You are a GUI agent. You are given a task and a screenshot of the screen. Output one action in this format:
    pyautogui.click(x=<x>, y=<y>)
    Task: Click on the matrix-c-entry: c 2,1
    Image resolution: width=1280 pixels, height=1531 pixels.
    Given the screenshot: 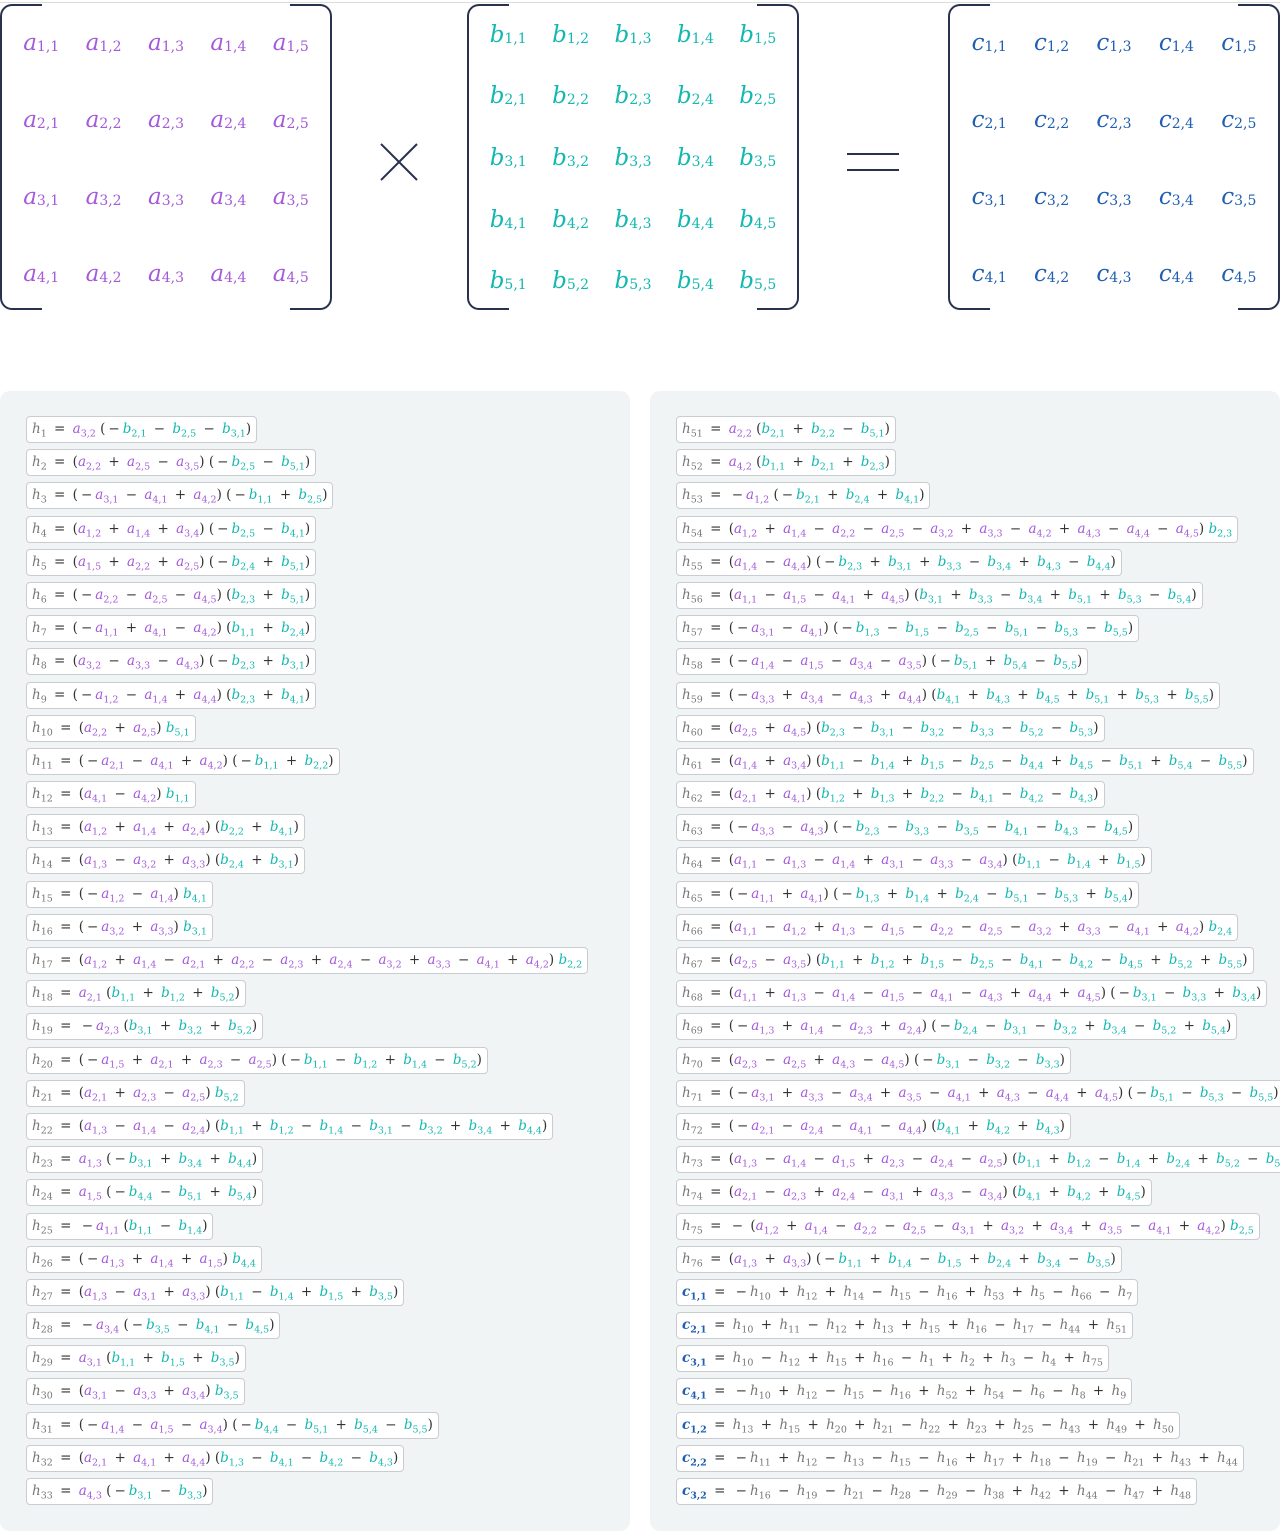 What is the action you would take?
    pyautogui.click(x=989, y=119)
    